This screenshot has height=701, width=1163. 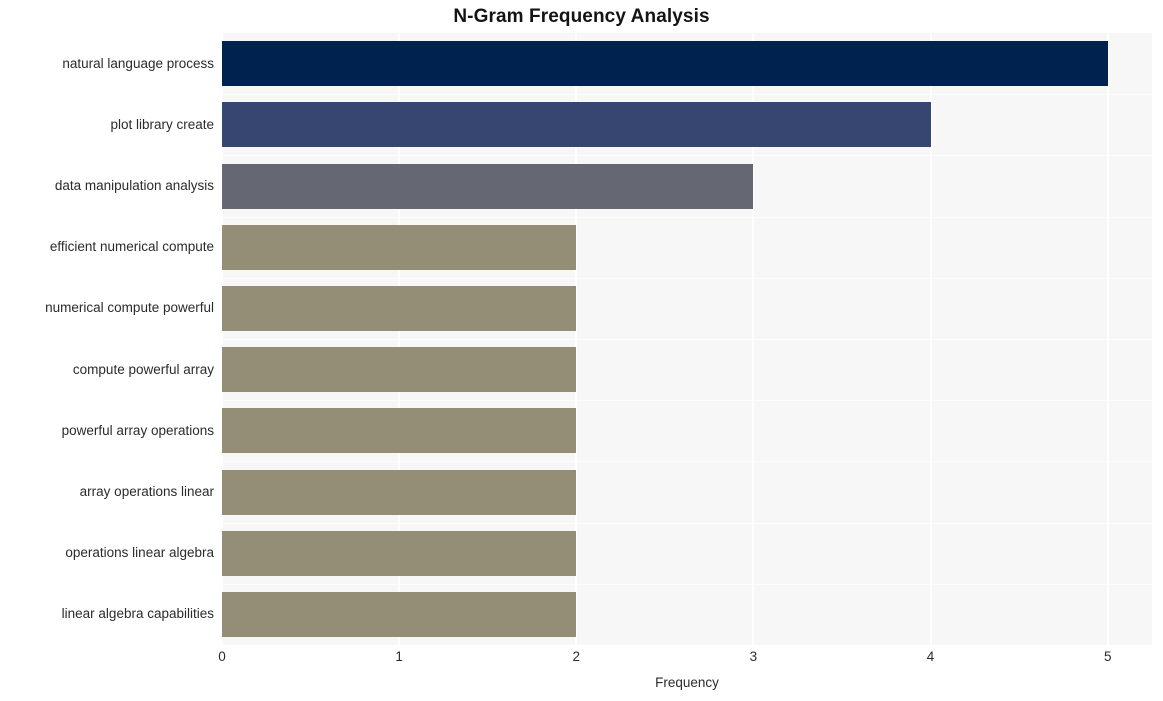 I want to click on y-axis-tick-label: array operations linear, so click(x=146, y=491).